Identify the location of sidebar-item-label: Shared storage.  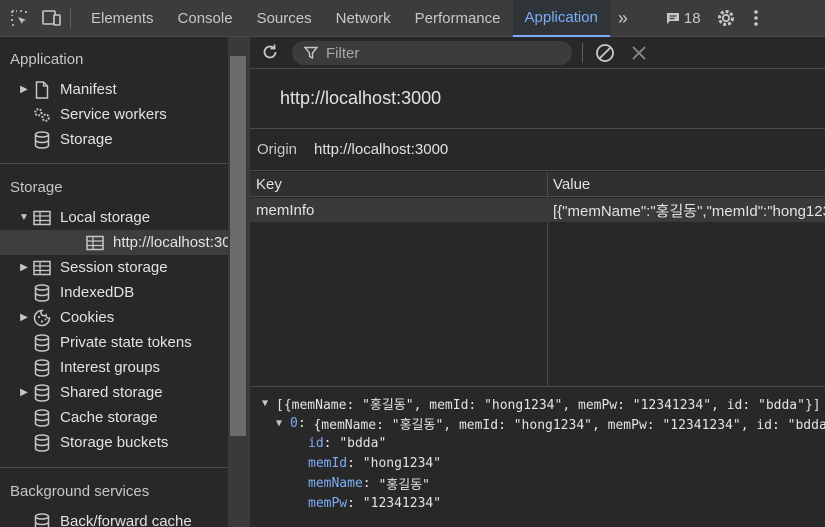
(111, 392).